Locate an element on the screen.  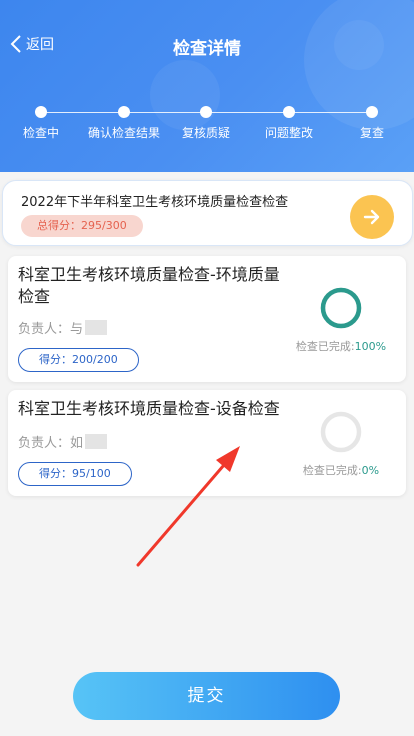
progress-ring-fill is located at coordinates (341, 308).